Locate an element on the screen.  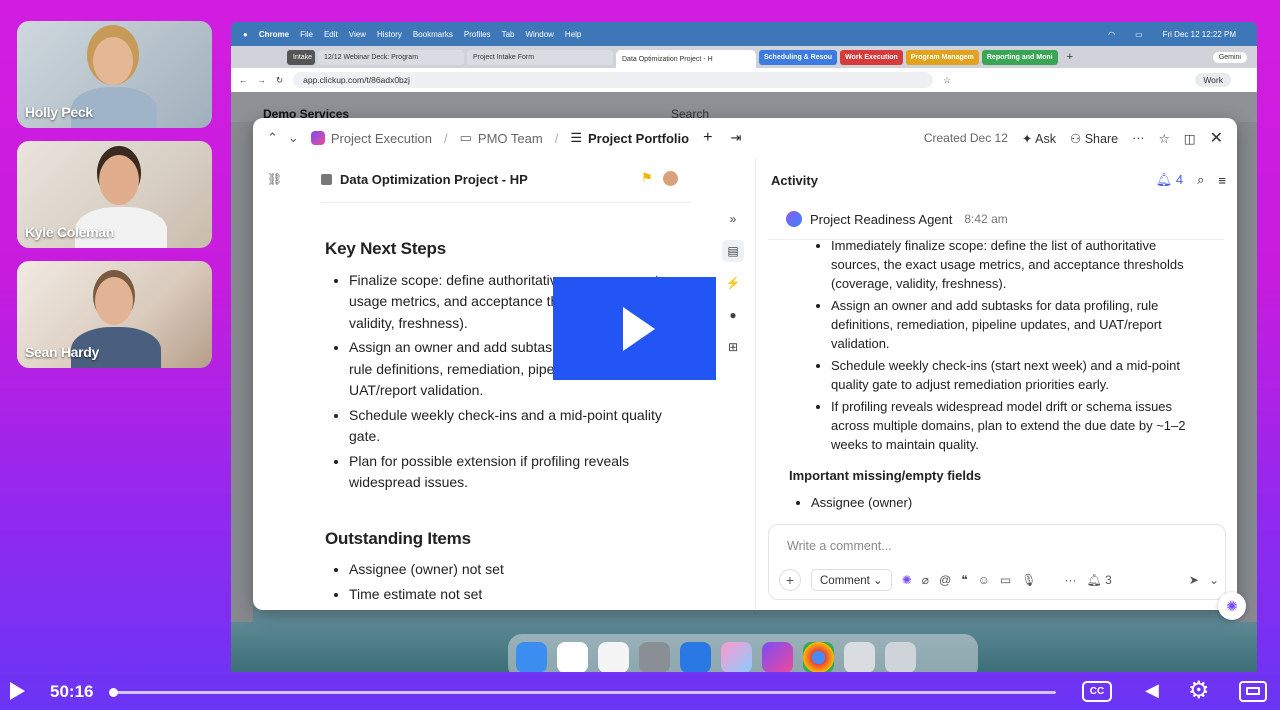
move-icon: ⇥ is located at coordinates (735, 138).